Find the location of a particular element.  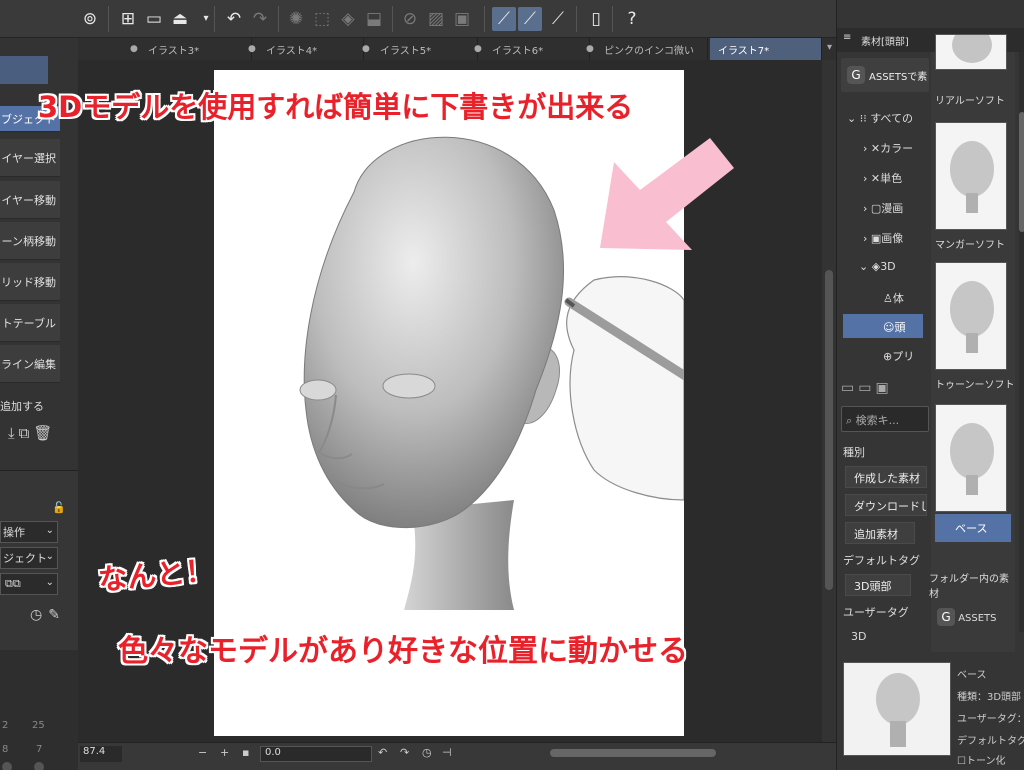

tab-illust6: ● イラスト6* is located at coordinates (532, 49).